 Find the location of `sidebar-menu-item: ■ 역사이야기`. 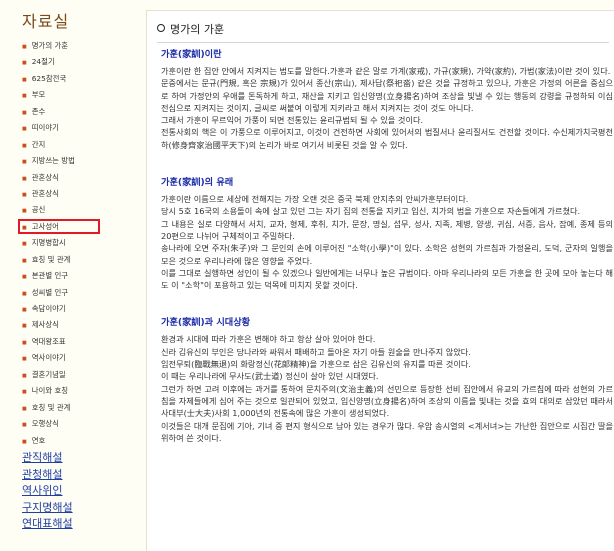

sidebar-menu-item: ■ 역사이야기 is located at coordinates (48, 358).